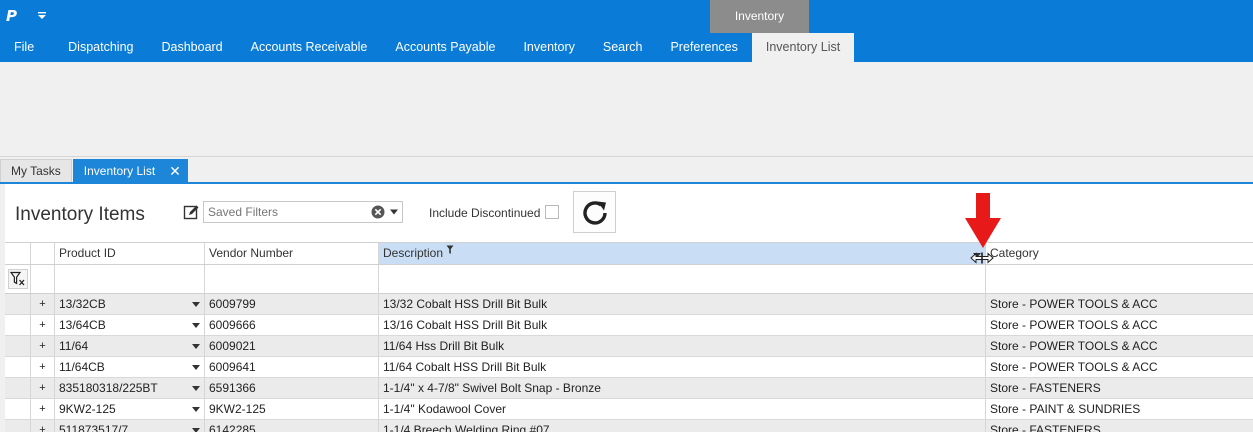  What do you see at coordinates (130, 304) in the screenshot?
I see `product-id-cell: 13/32CB` at bounding box center [130, 304].